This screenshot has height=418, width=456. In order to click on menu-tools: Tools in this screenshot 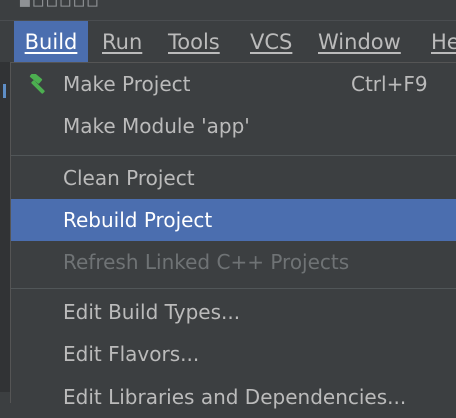, I will do `click(194, 42)`.